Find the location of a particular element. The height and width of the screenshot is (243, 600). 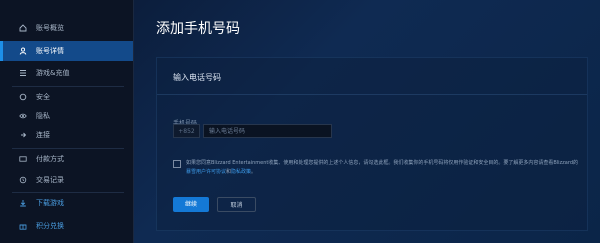

sidebar-item-label: 隐私 is located at coordinates (43, 116).